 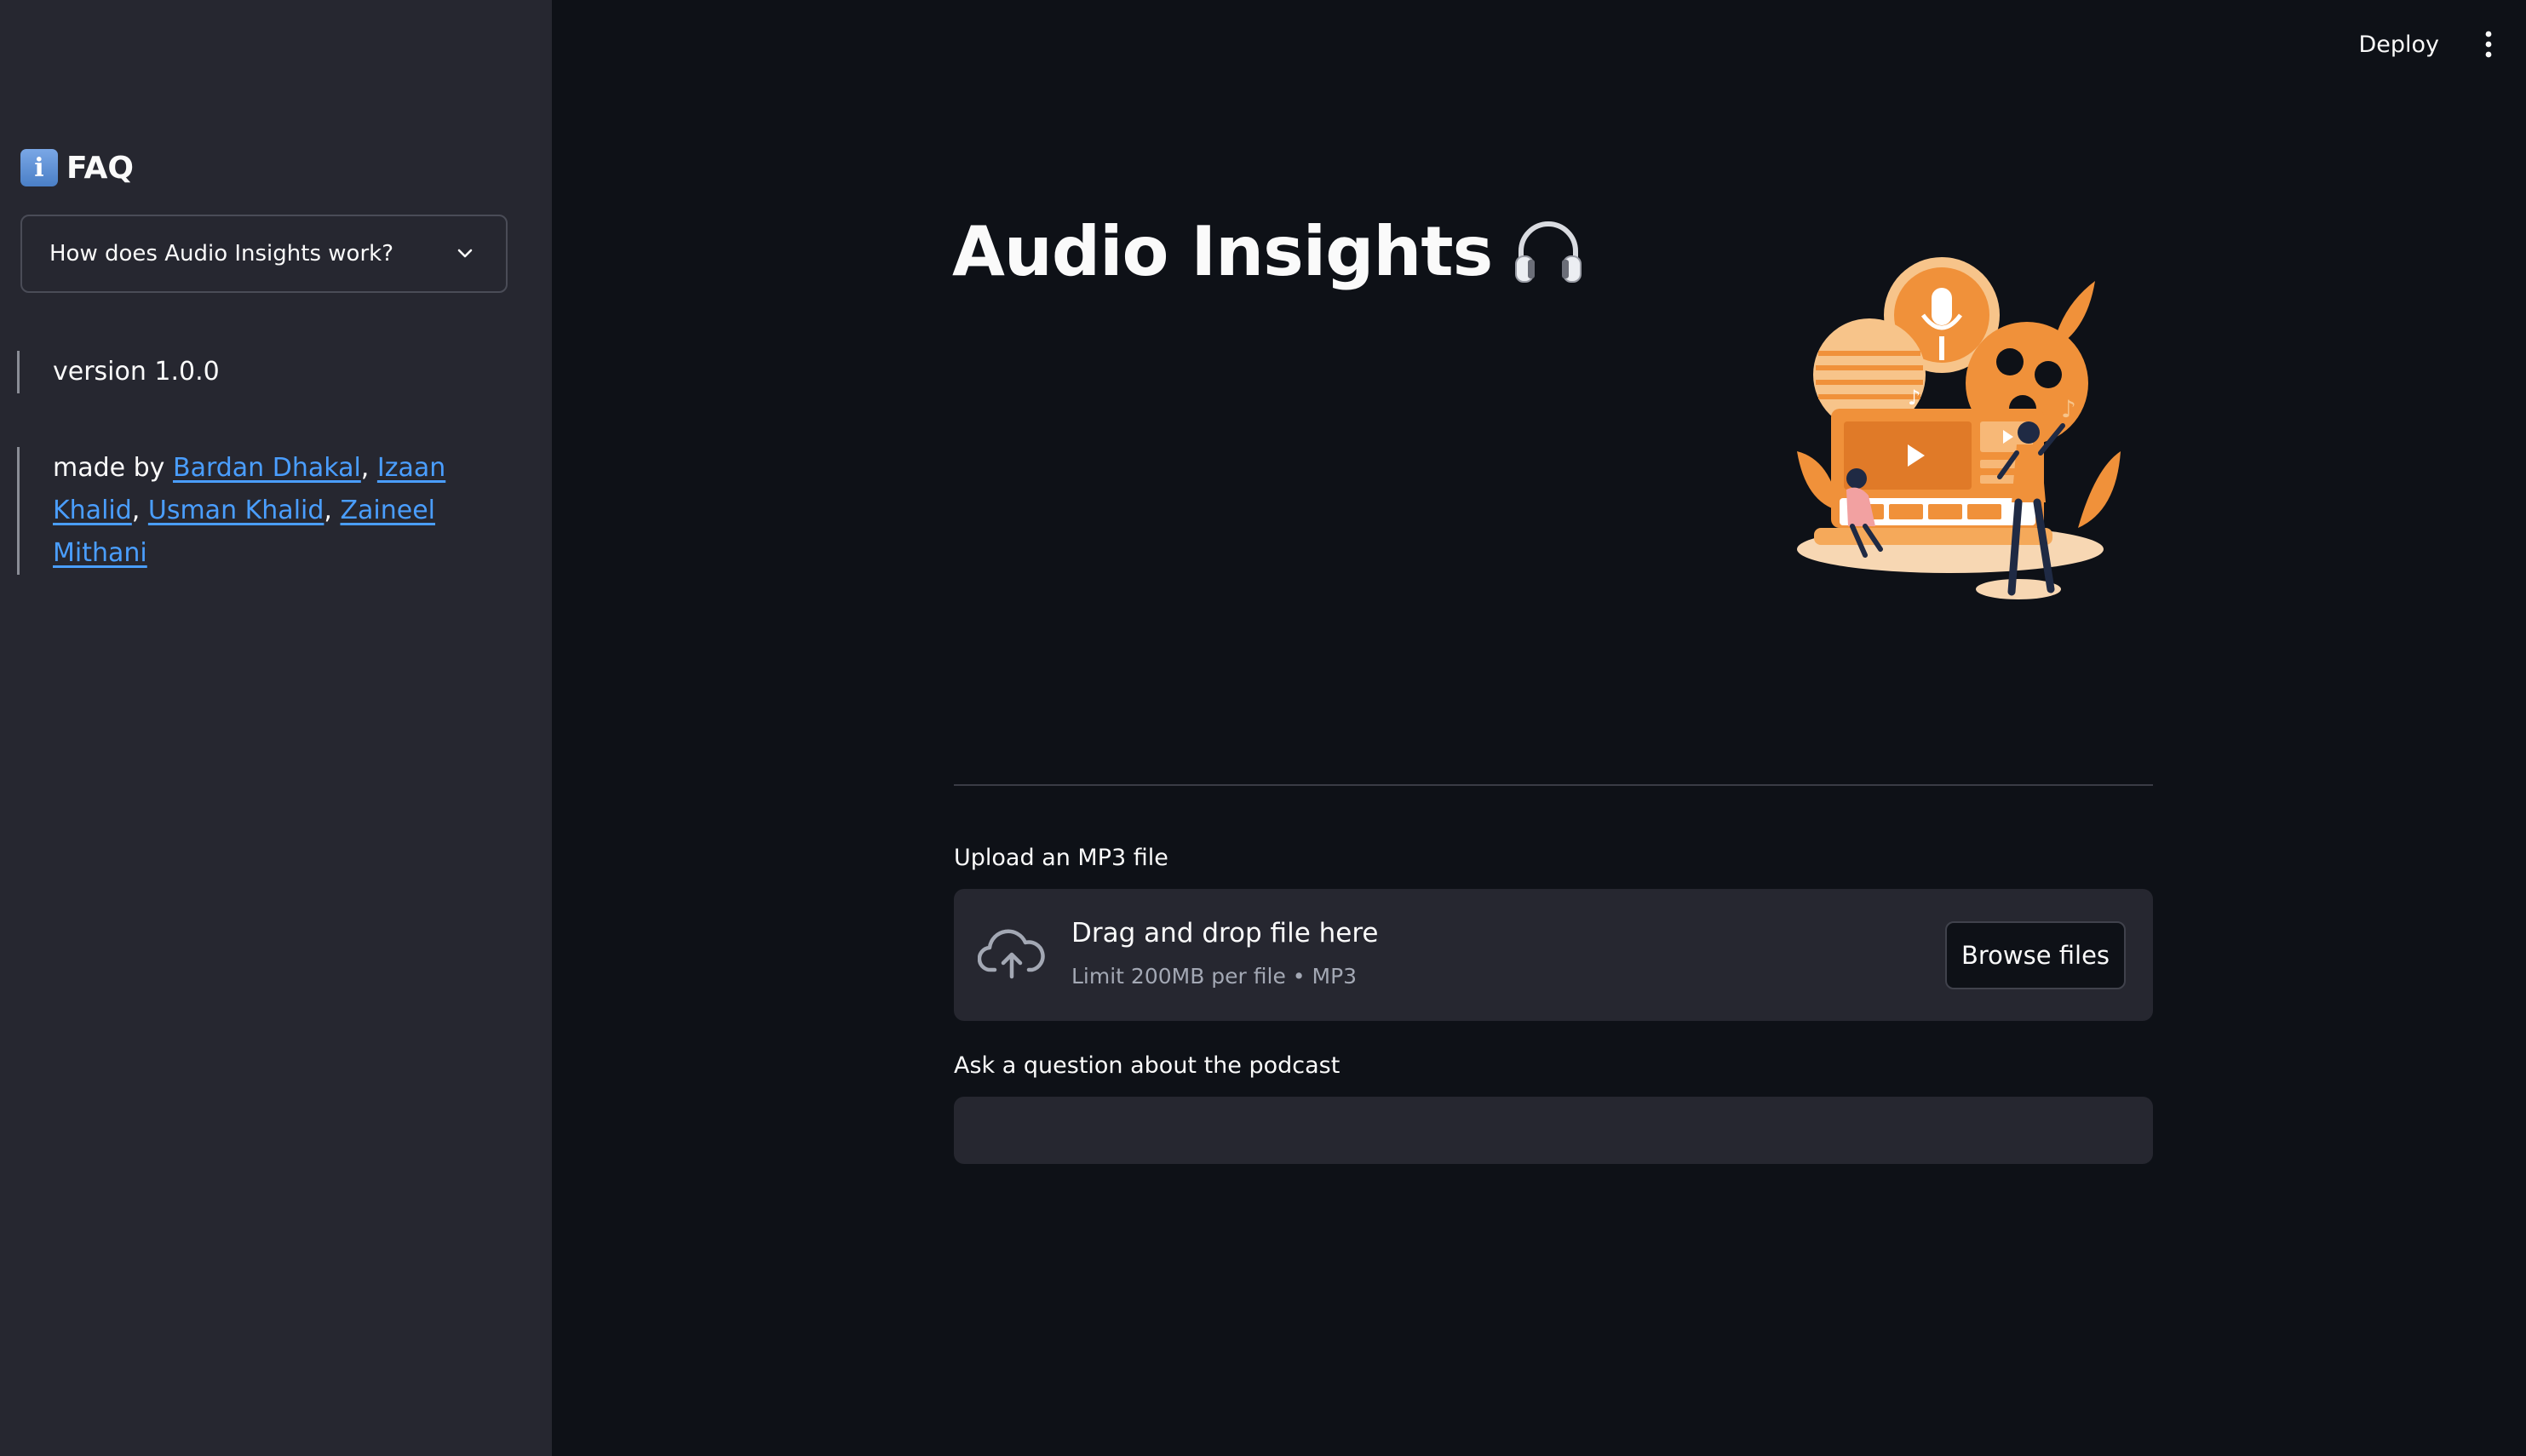 What do you see at coordinates (1214, 977) in the screenshot?
I see `dropzone-limit: Limit 200MB per file • MP3` at bounding box center [1214, 977].